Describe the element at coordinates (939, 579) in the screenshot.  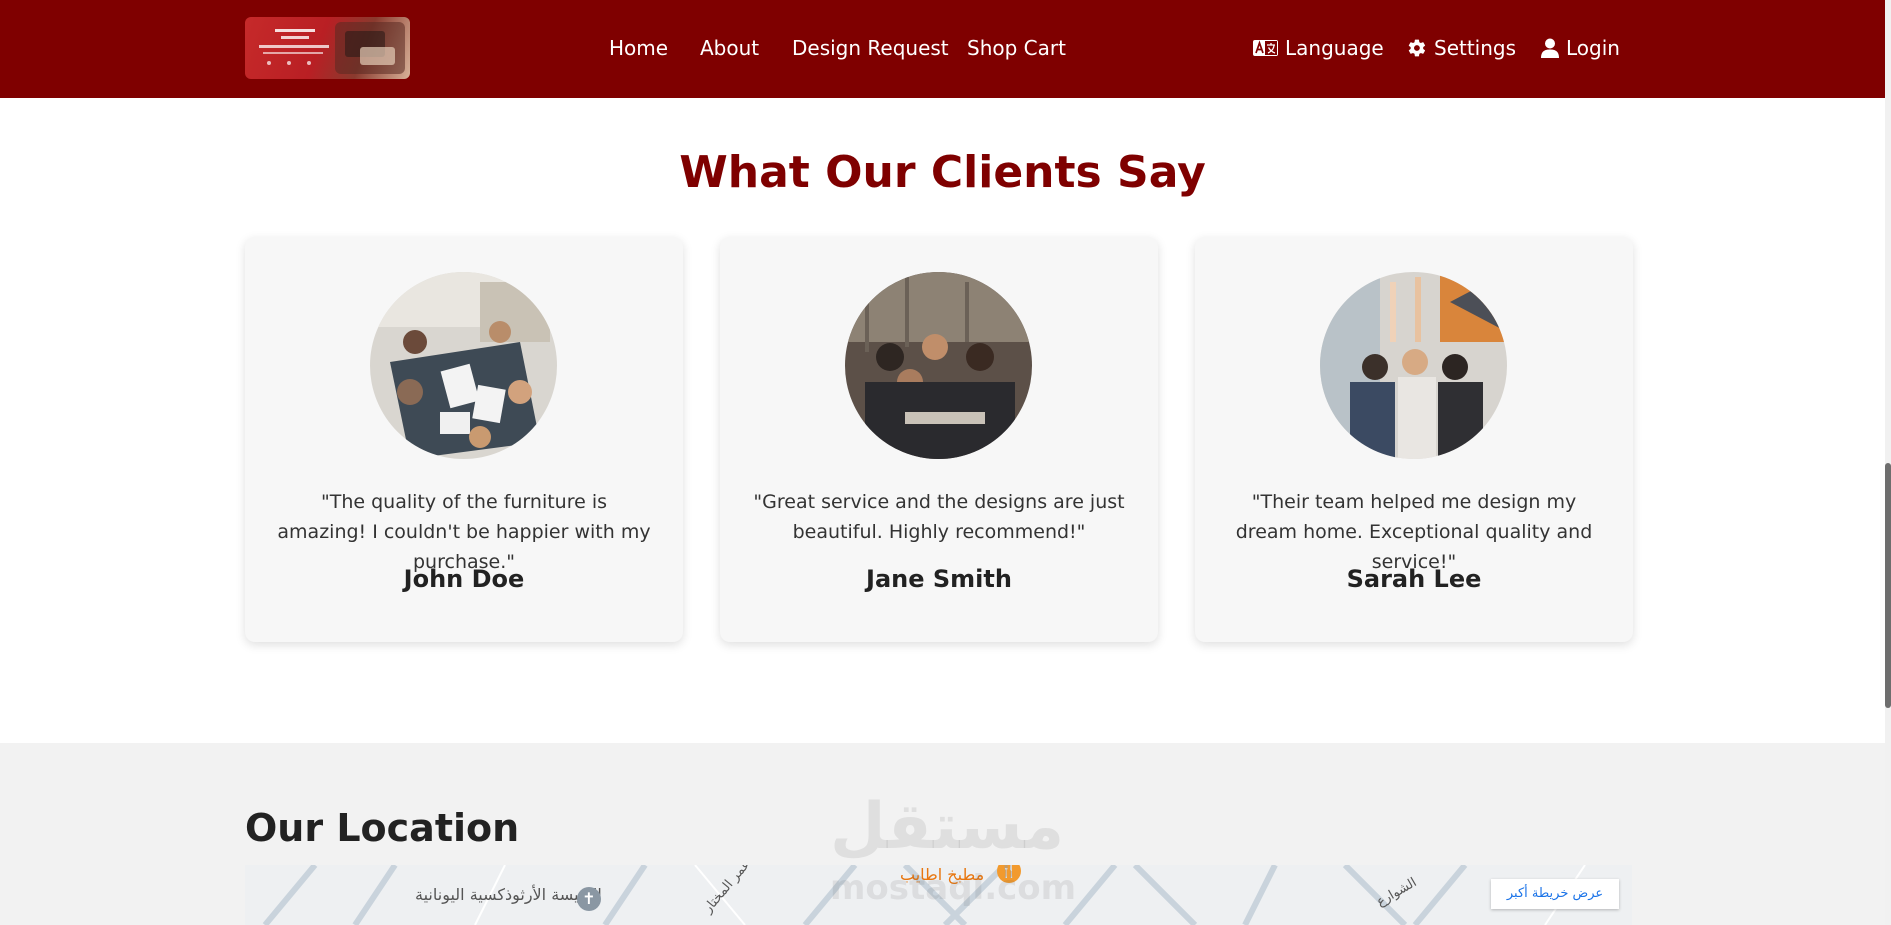
I see `client-name: Jane Smith` at that location.